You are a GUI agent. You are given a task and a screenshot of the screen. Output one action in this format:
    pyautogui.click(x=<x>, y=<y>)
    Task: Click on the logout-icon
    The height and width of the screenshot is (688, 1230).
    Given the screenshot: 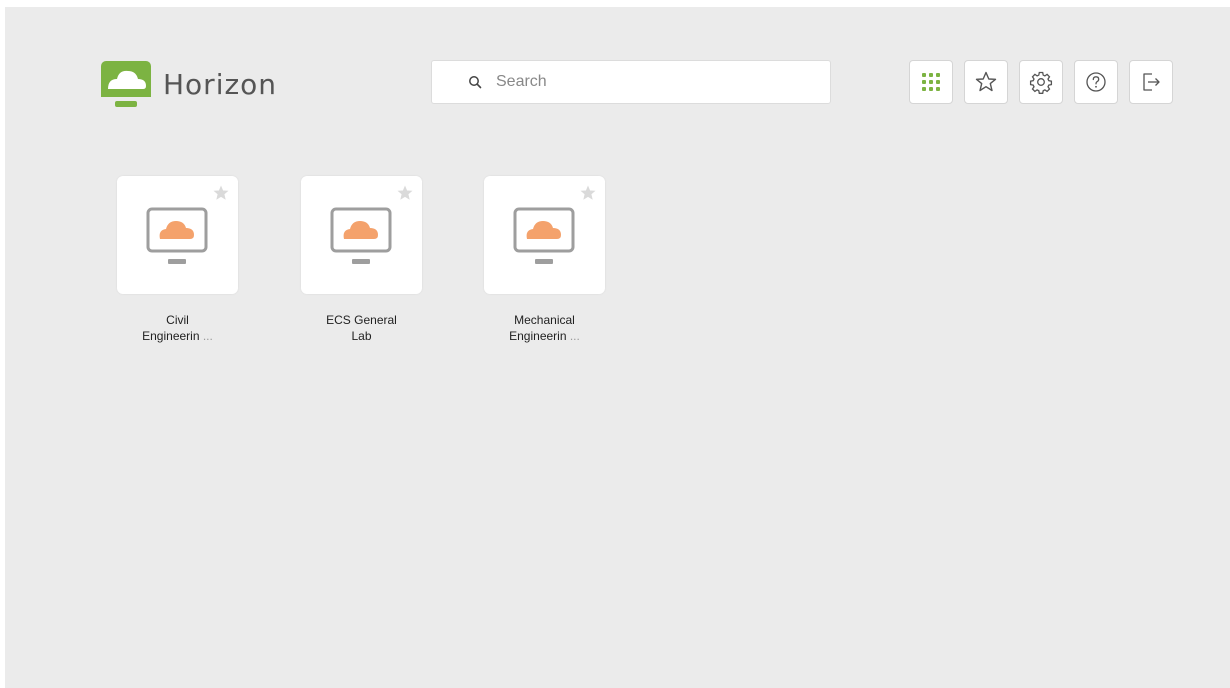 What is the action you would take?
    pyautogui.click(x=1151, y=82)
    